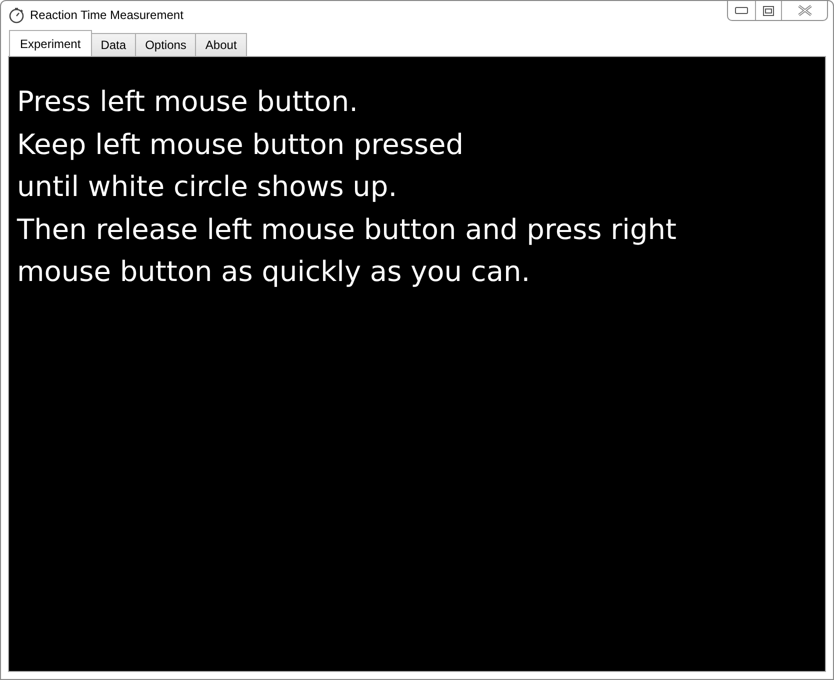 The width and height of the screenshot is (834, 680). I want to click on window-title: Reaction Time Measurement, so click(107, 15).